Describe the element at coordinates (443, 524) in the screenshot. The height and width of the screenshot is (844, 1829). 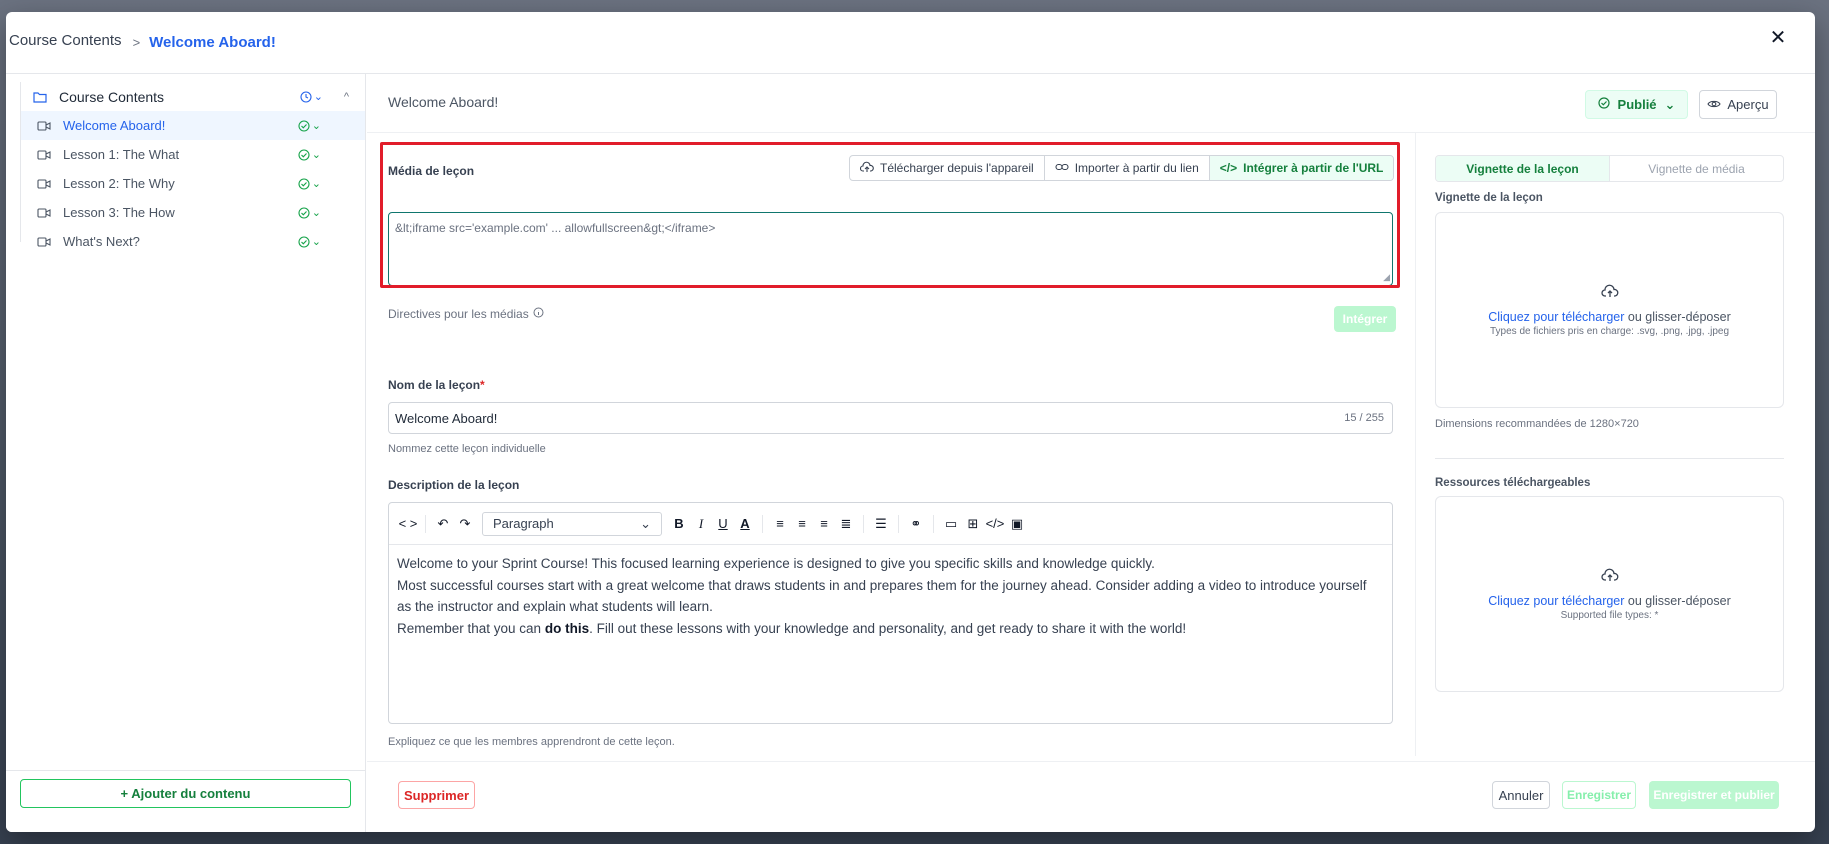
I see `undo-icon: ↶` at that location.